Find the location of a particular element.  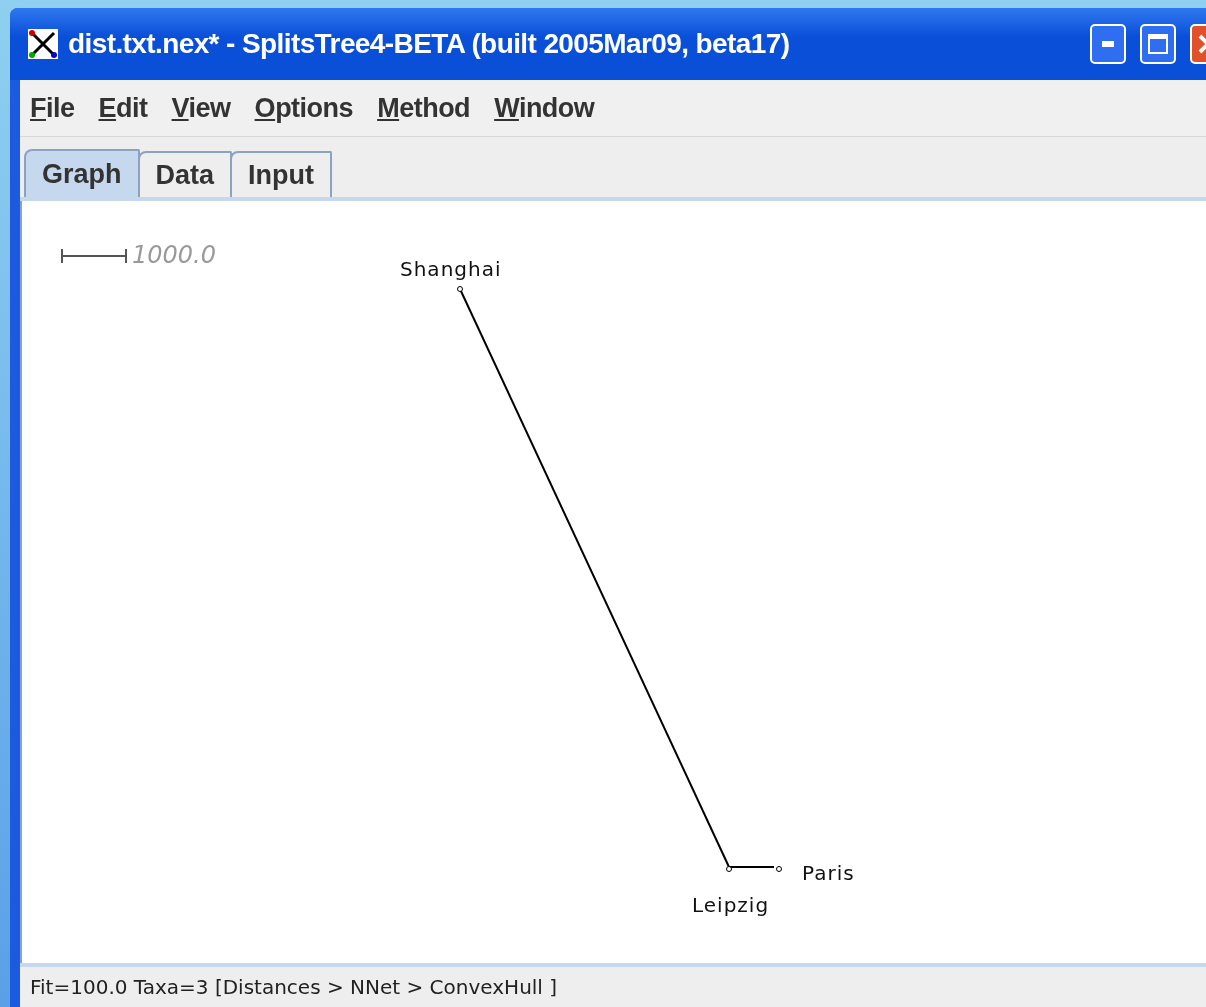

menu-item: Options is located at coordinates (304, 108).